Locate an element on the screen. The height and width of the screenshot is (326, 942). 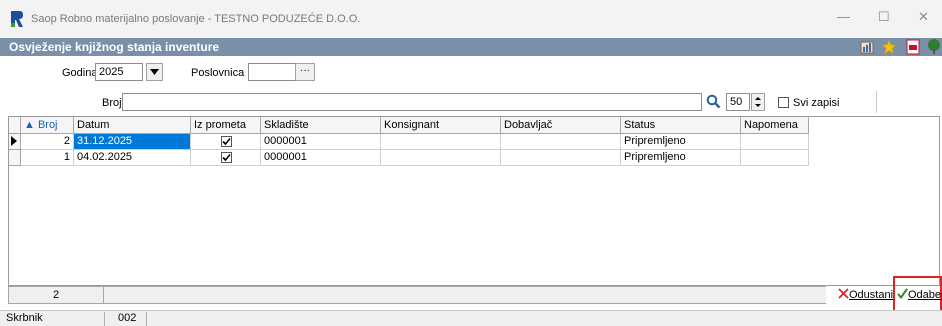
cell-datum-selected: 31.12.2025 is located at coordinates (132, 142).